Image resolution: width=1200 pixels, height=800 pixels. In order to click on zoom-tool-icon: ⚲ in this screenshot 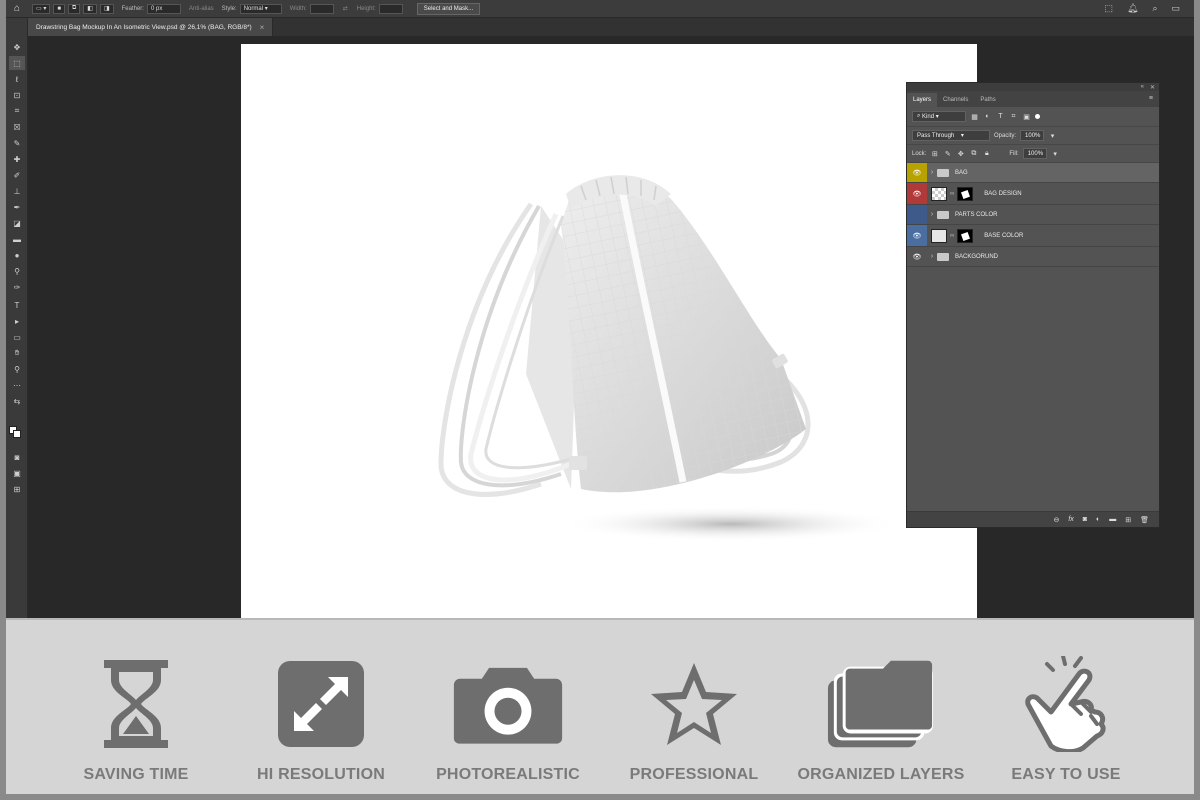, I will do `click(17, 369)`.